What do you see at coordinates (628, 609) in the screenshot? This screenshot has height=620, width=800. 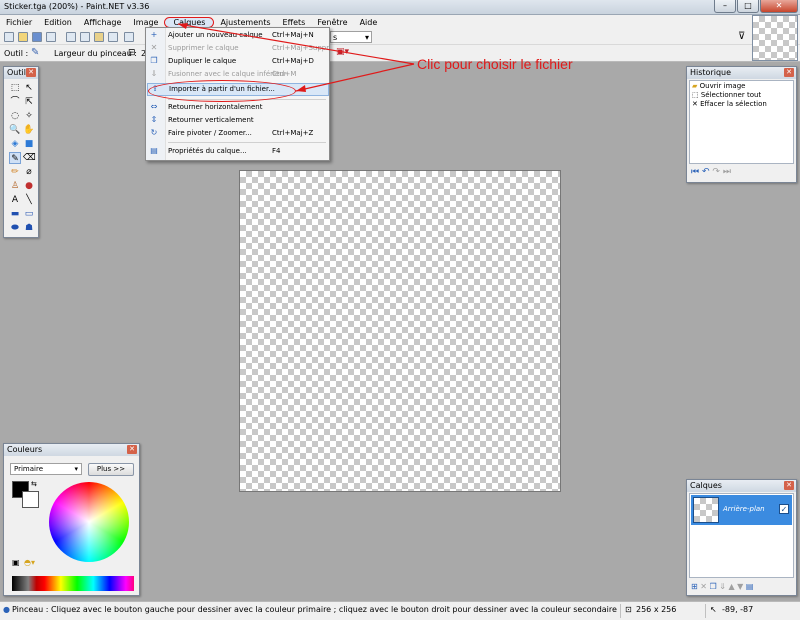 I see `image-size-icon: ⊡` at bounding box center [628, 609].